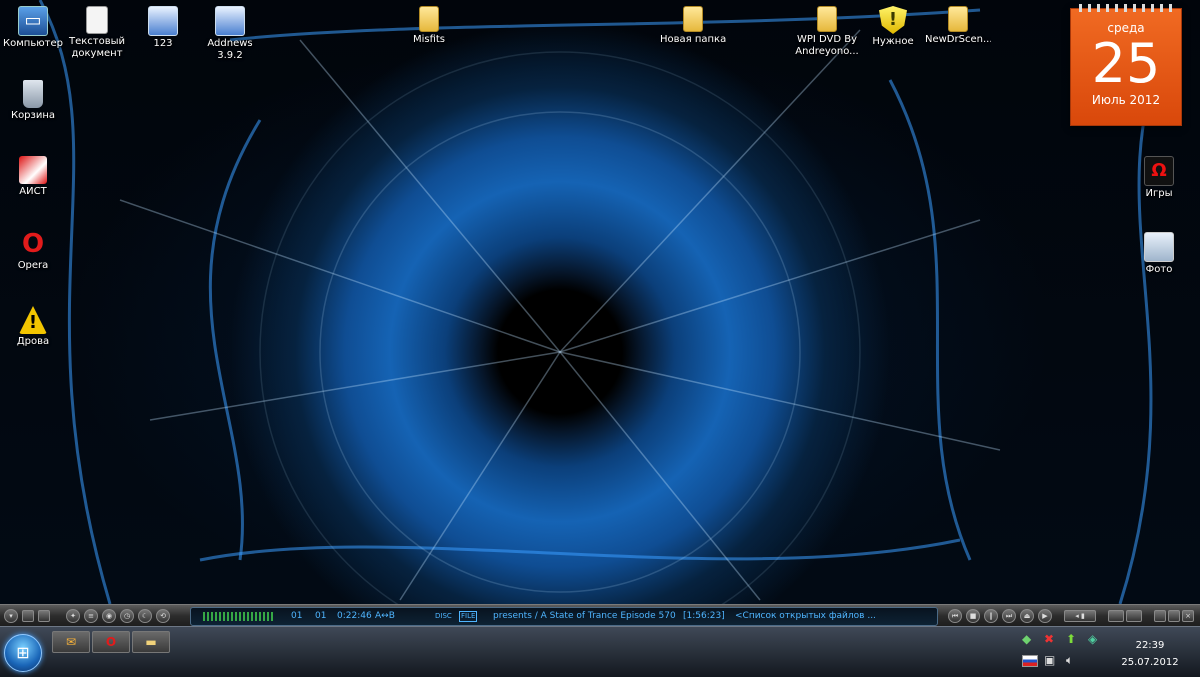 The width and height of the screenshot is (1200, 677). What do you see at coordinates (1150, 654) in the screenshot?
I see `system-clock: 22:39 25.07.2012` at bounding box center [1150, 654].